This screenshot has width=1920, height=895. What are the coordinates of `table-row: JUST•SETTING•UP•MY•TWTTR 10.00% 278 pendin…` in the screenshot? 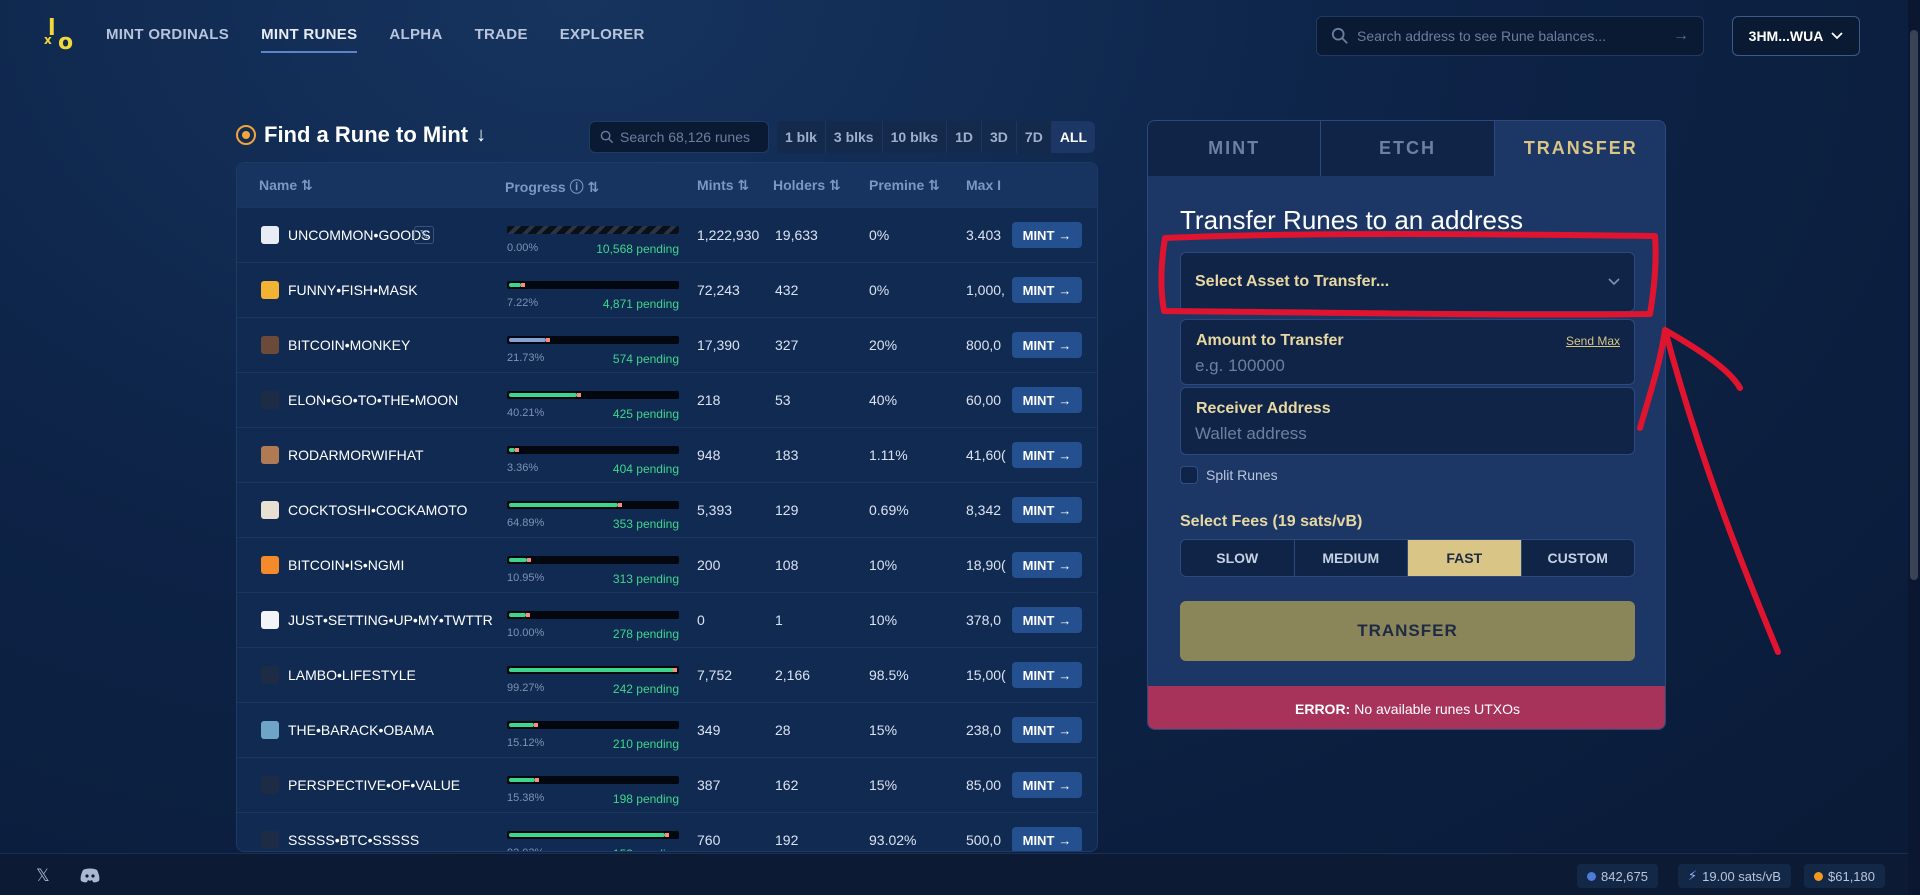 It's located at (667, 619).